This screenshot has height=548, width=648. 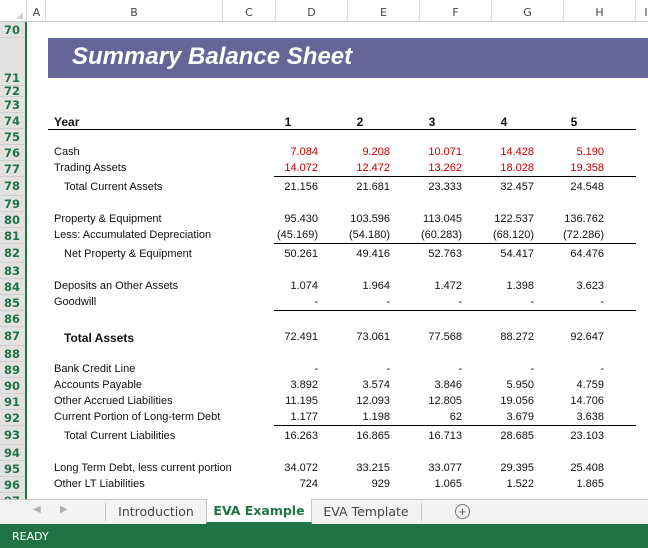 What do you see at coordinates (64, 509) in the screenshot?
I see `chevron-right-icon: ▶` at bounding box center [64, 509].